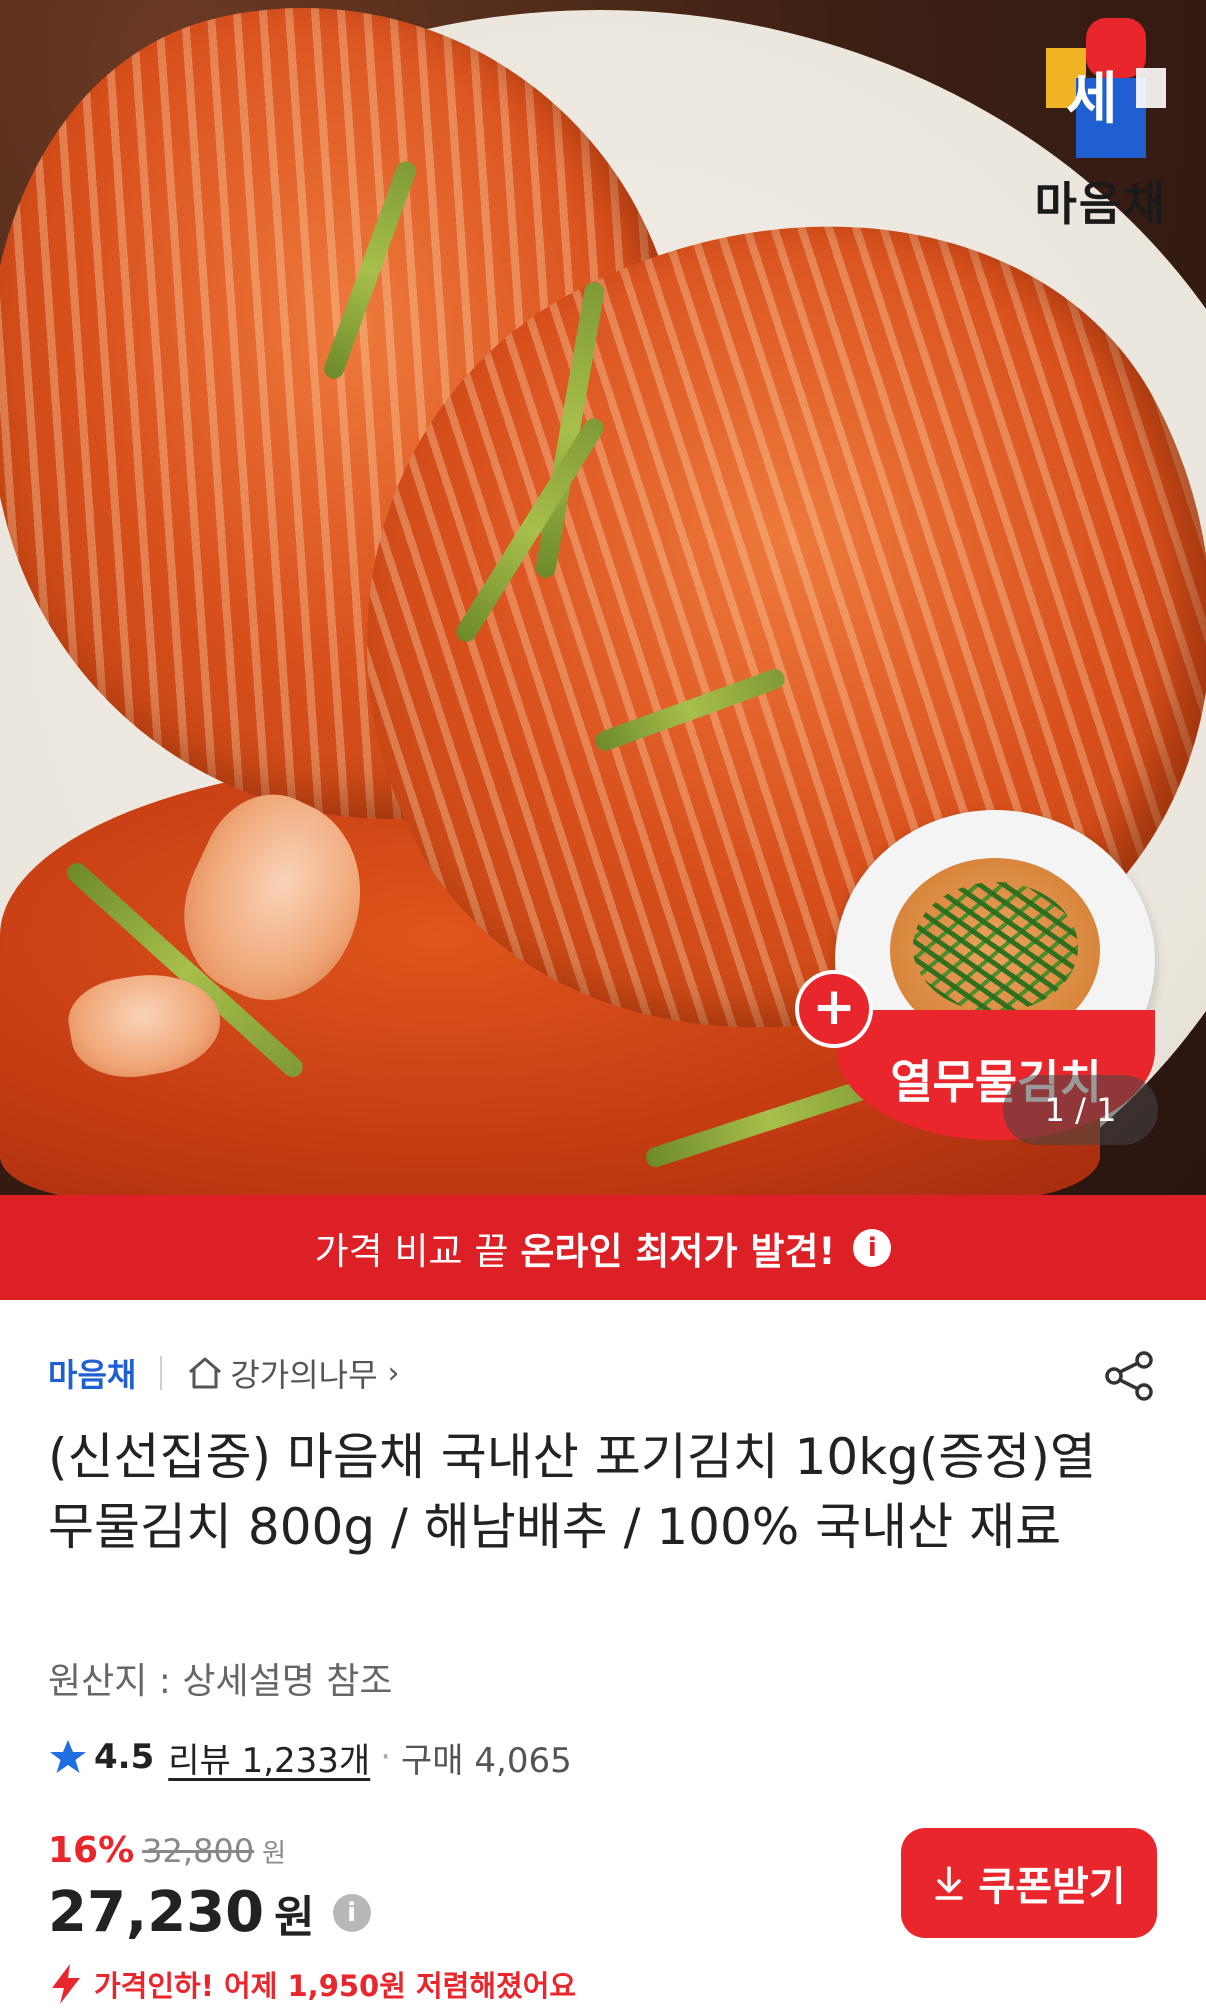 The image size is (1206, 2011). I want to click on discount-rate: 16%, so click(91, 1850).